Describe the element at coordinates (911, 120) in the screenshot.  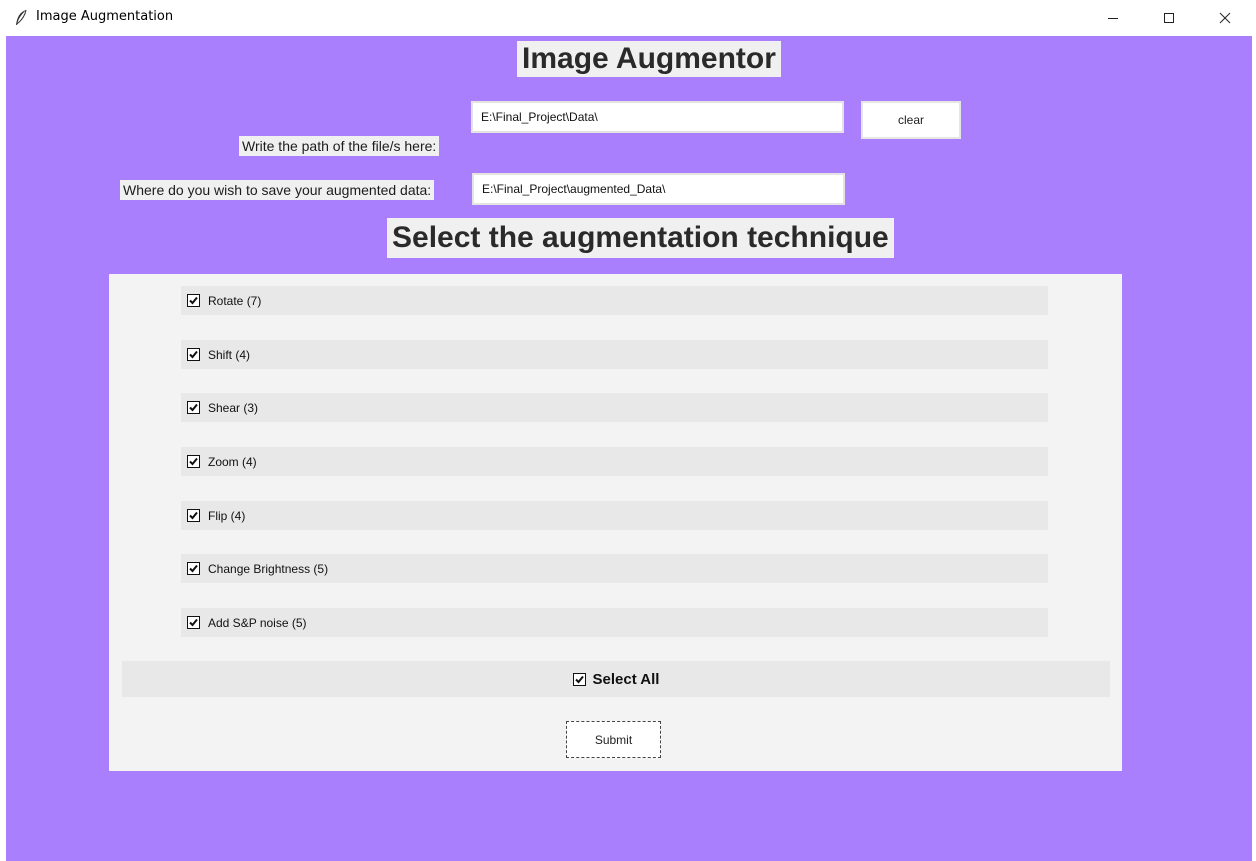
I see `clear-button: clear` at that location.